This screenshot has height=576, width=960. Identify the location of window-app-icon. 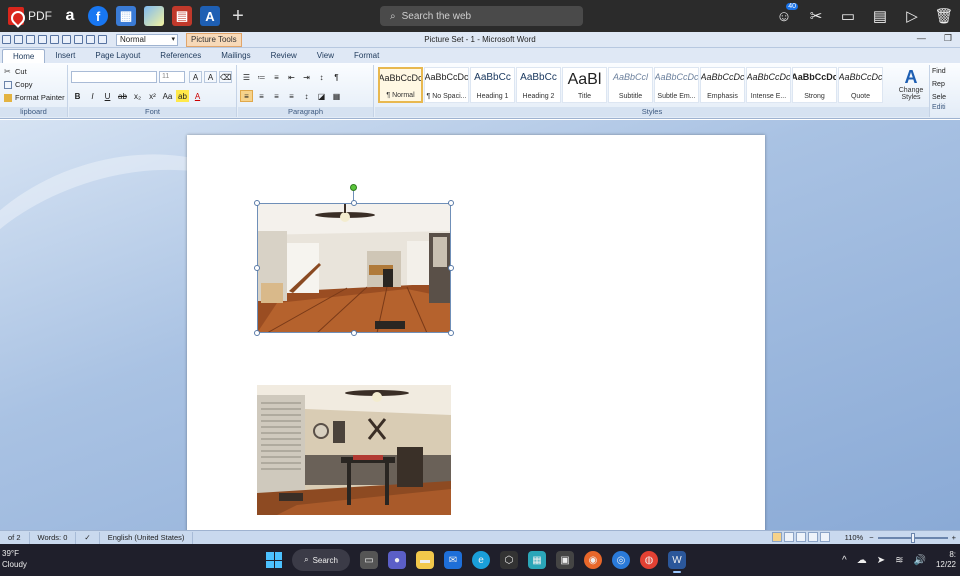
(154, 16).